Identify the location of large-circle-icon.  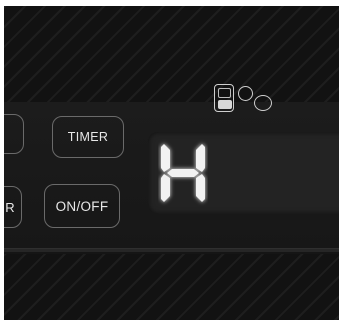
(263, 103).